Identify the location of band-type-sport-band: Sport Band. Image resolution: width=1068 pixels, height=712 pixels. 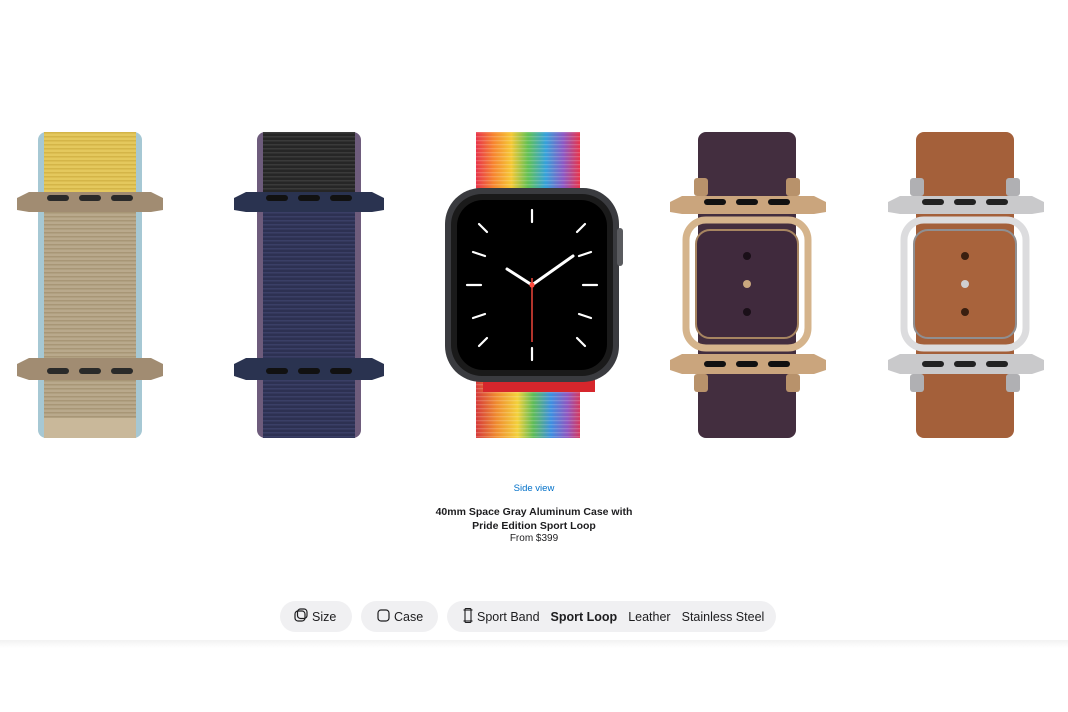
(508, 617).